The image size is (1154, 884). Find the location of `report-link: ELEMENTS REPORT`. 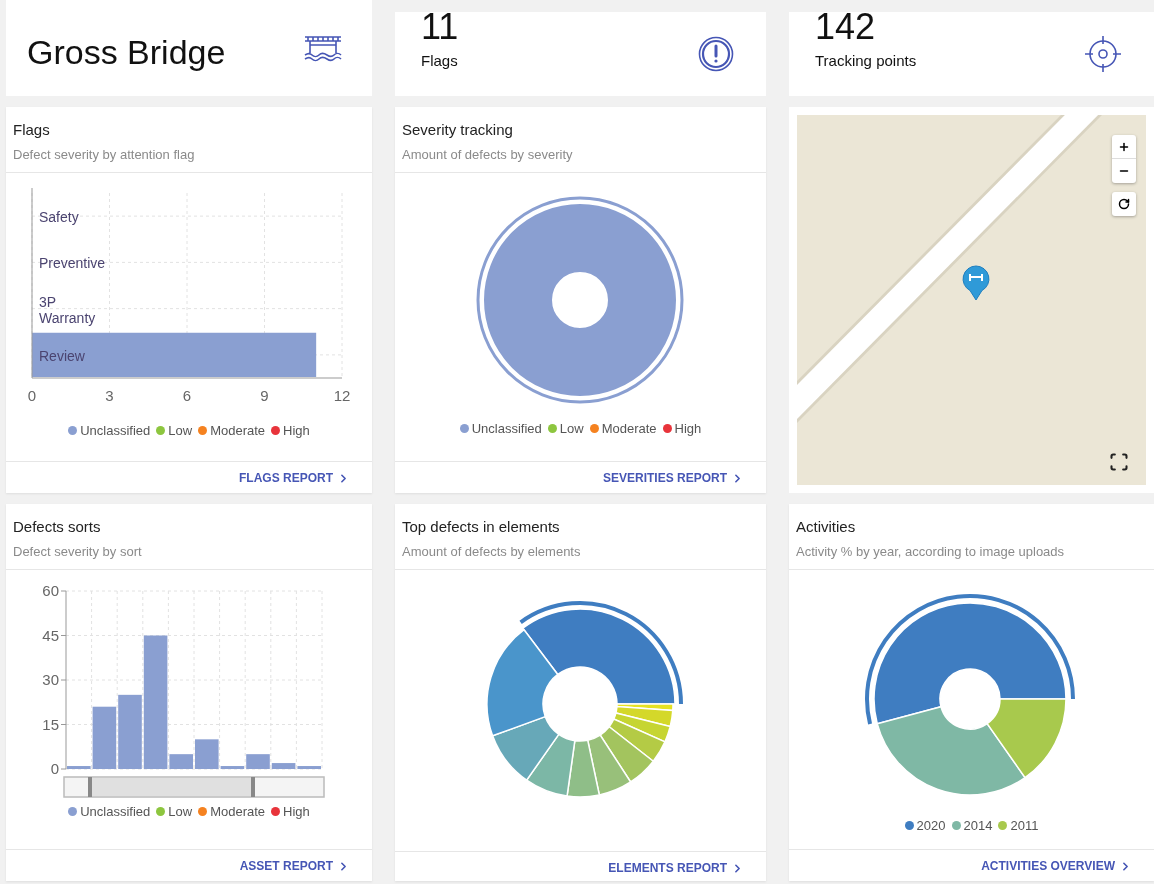

report-link: ELEMENTS REPORT is located at coordinates (676, 868).